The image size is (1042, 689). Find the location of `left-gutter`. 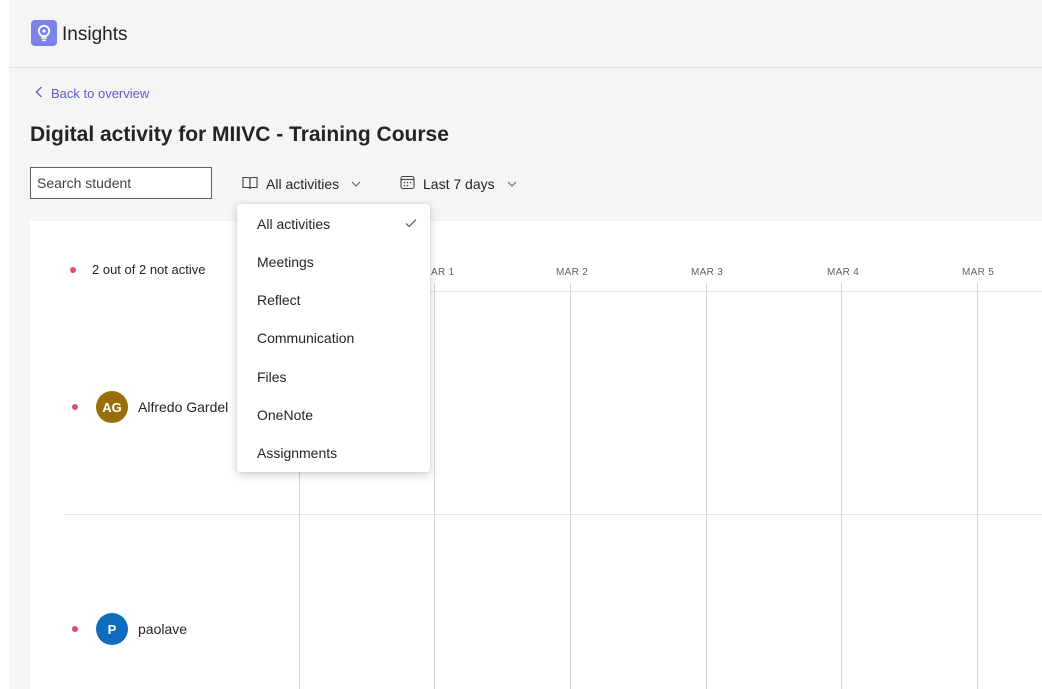

left-gutter is located at coordinates (4, 344).